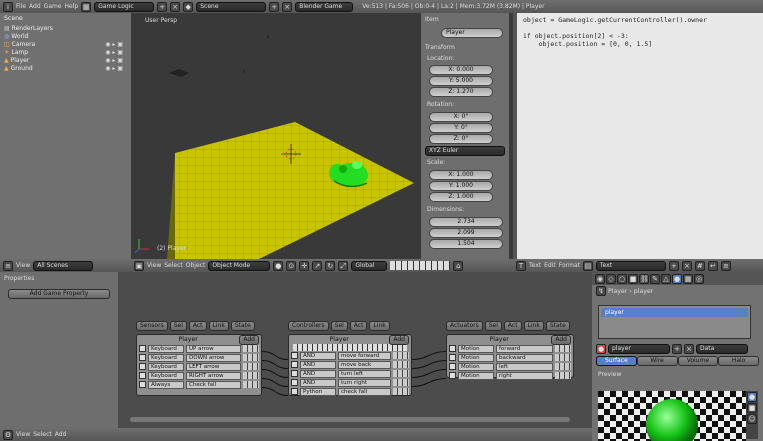 This screenshot has width=763, height=441. What do you see at coordinates (557, 325) in the screenshot?
I see `actuators-state-tab: State` at bounding box center [557, 325].